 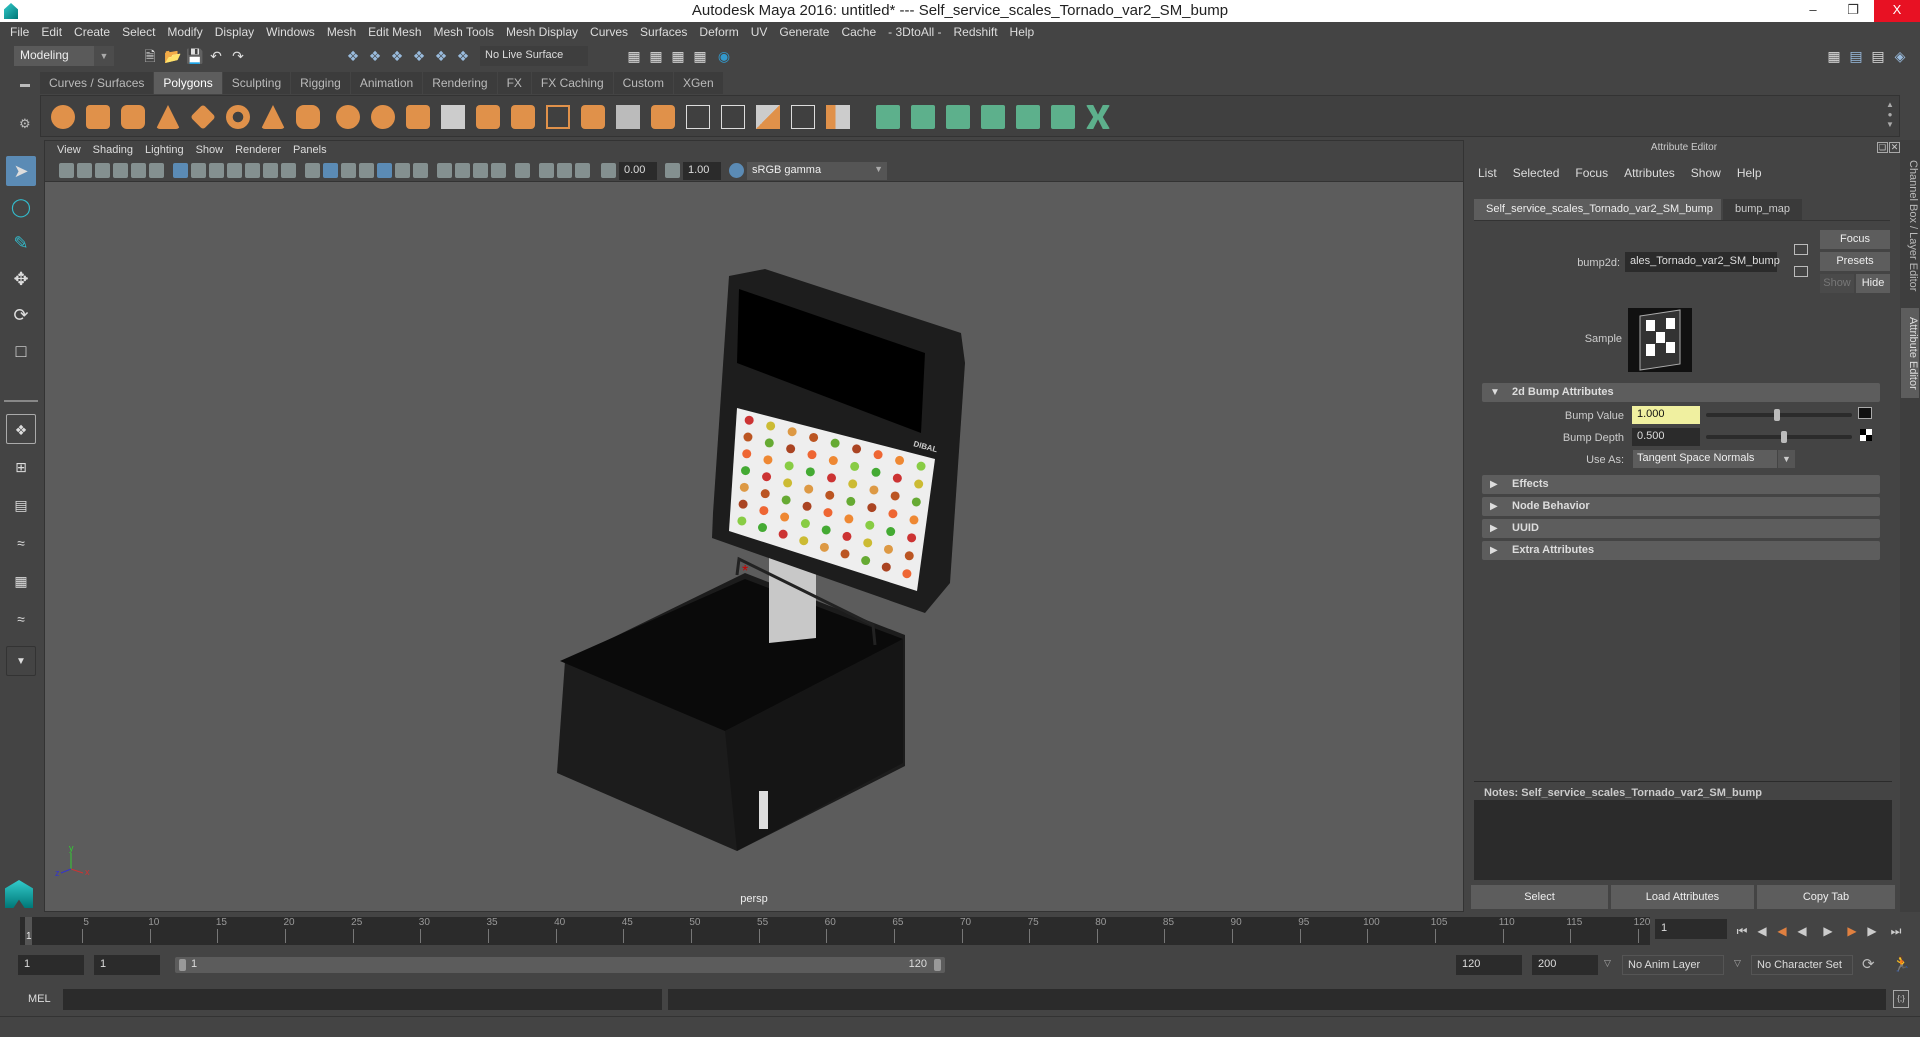 What do you see at coordinates (542, 32) in the screenshot?
I see `menu-mesh-display: Mesh Display` at bounding box center [542, 32].